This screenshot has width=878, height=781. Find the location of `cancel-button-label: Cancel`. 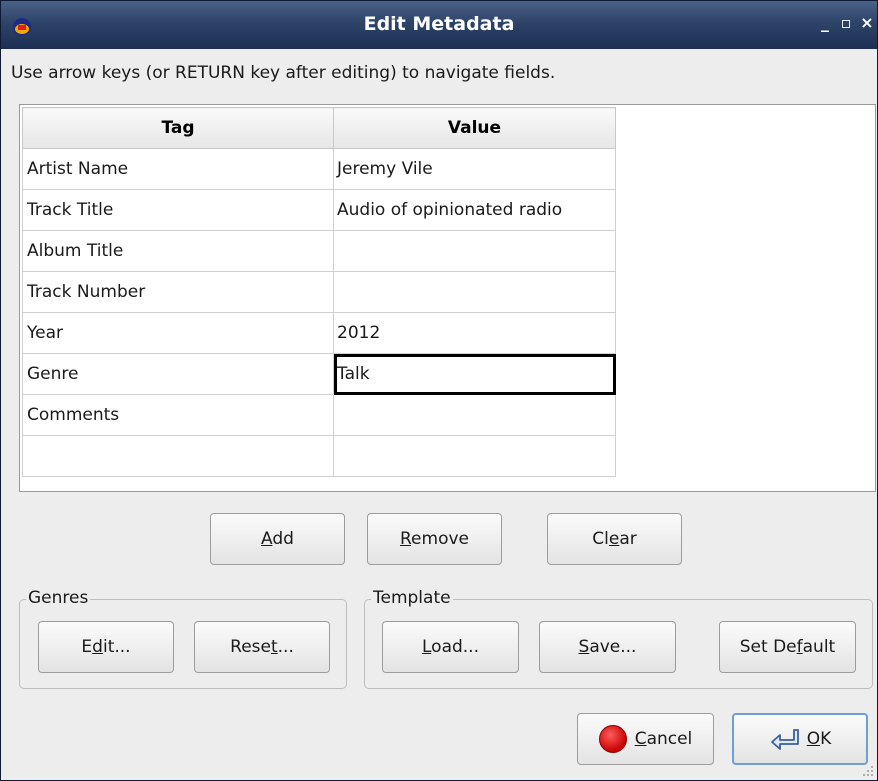

cancel-button-label: Cancel is located at coordinates (663, 739).